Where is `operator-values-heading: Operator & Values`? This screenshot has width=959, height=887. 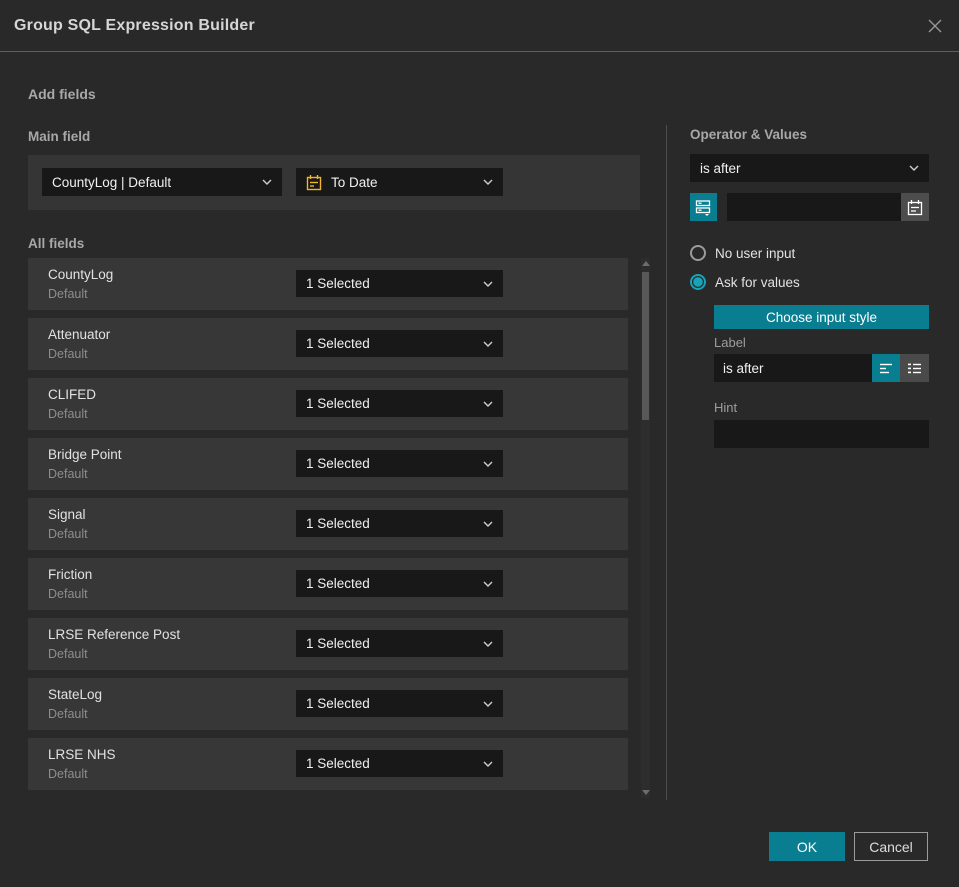 operator-values-heading: Operator & Values is located at coordinates (749, 134).